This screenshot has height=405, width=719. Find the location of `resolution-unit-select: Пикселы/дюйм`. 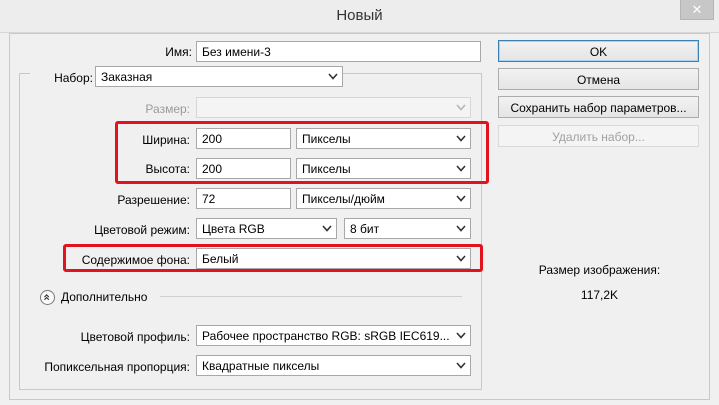

resolution-unit-select: Пикселы/дюйм is located at coordinates (383, 198).